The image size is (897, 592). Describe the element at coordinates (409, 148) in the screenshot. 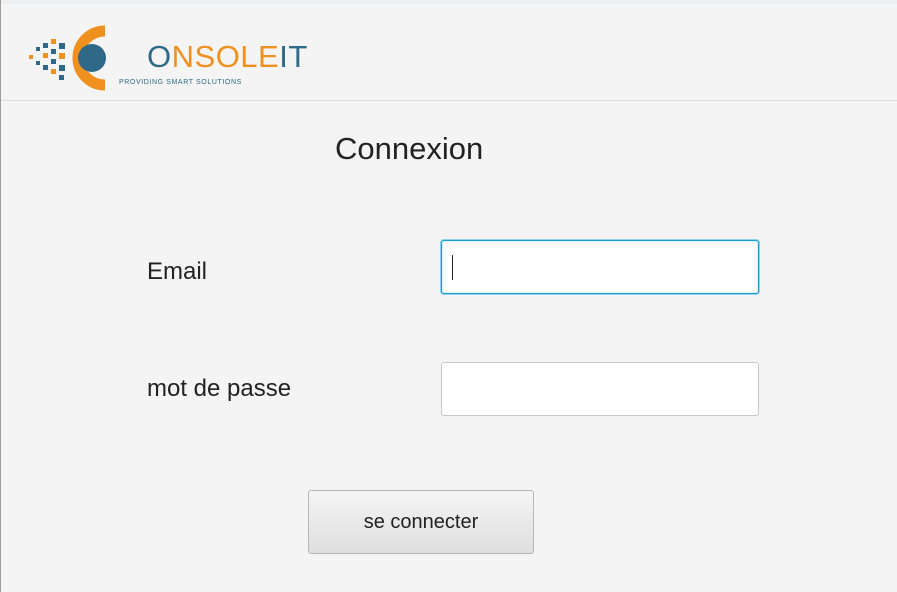

I see `page-title: Connexion` at that location.